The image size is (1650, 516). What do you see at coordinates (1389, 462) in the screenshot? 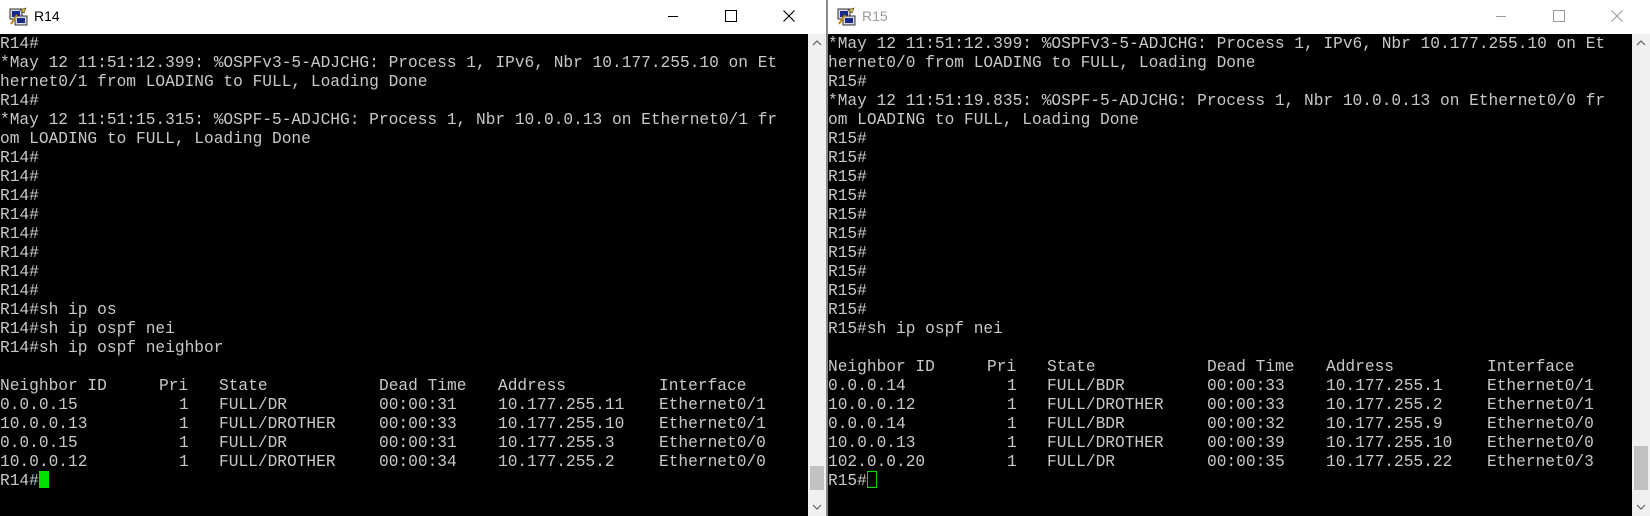
I see `table-cell: 10.177.255.22` at bounding box center [1389, 462].